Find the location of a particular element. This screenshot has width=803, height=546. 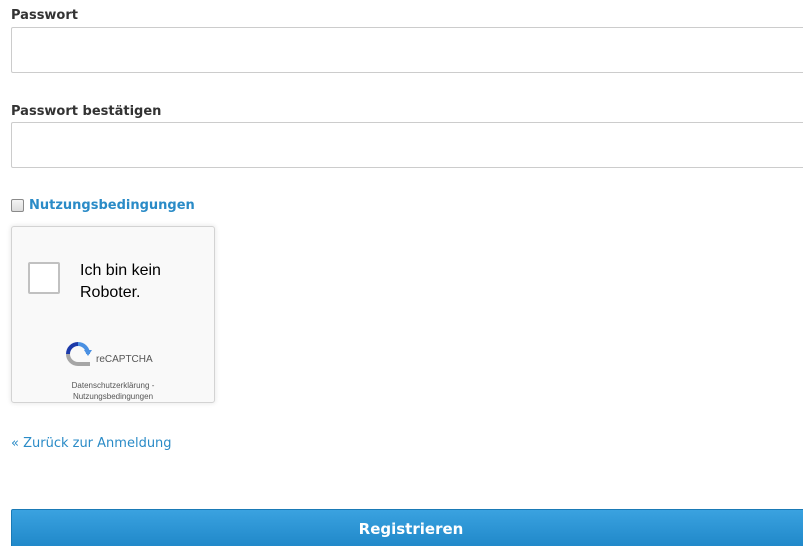

recaptcha-label: Ich bin kein Roboter. is located at coordinates (120, 281).